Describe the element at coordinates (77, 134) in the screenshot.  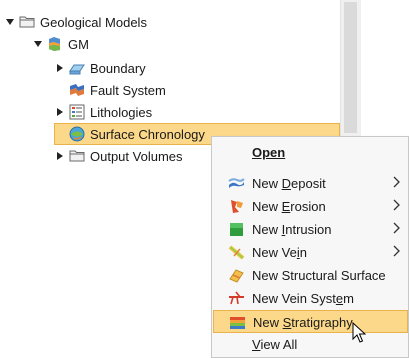
I see `surface-chronology-icon` at that location.